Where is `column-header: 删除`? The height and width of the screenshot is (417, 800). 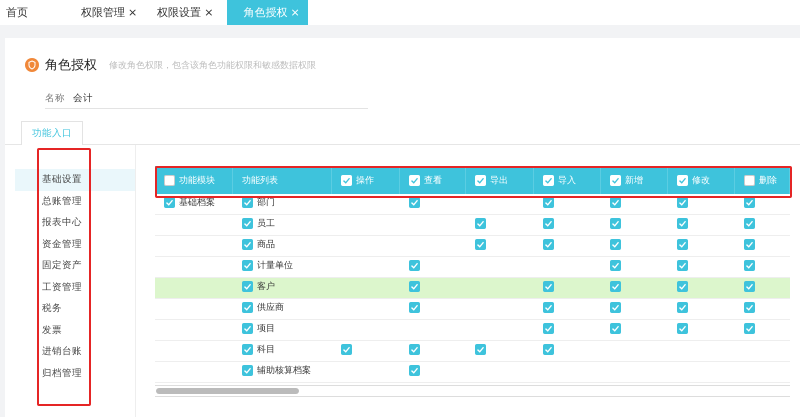
column-header: 删除 is located at coordinates (768, 180).